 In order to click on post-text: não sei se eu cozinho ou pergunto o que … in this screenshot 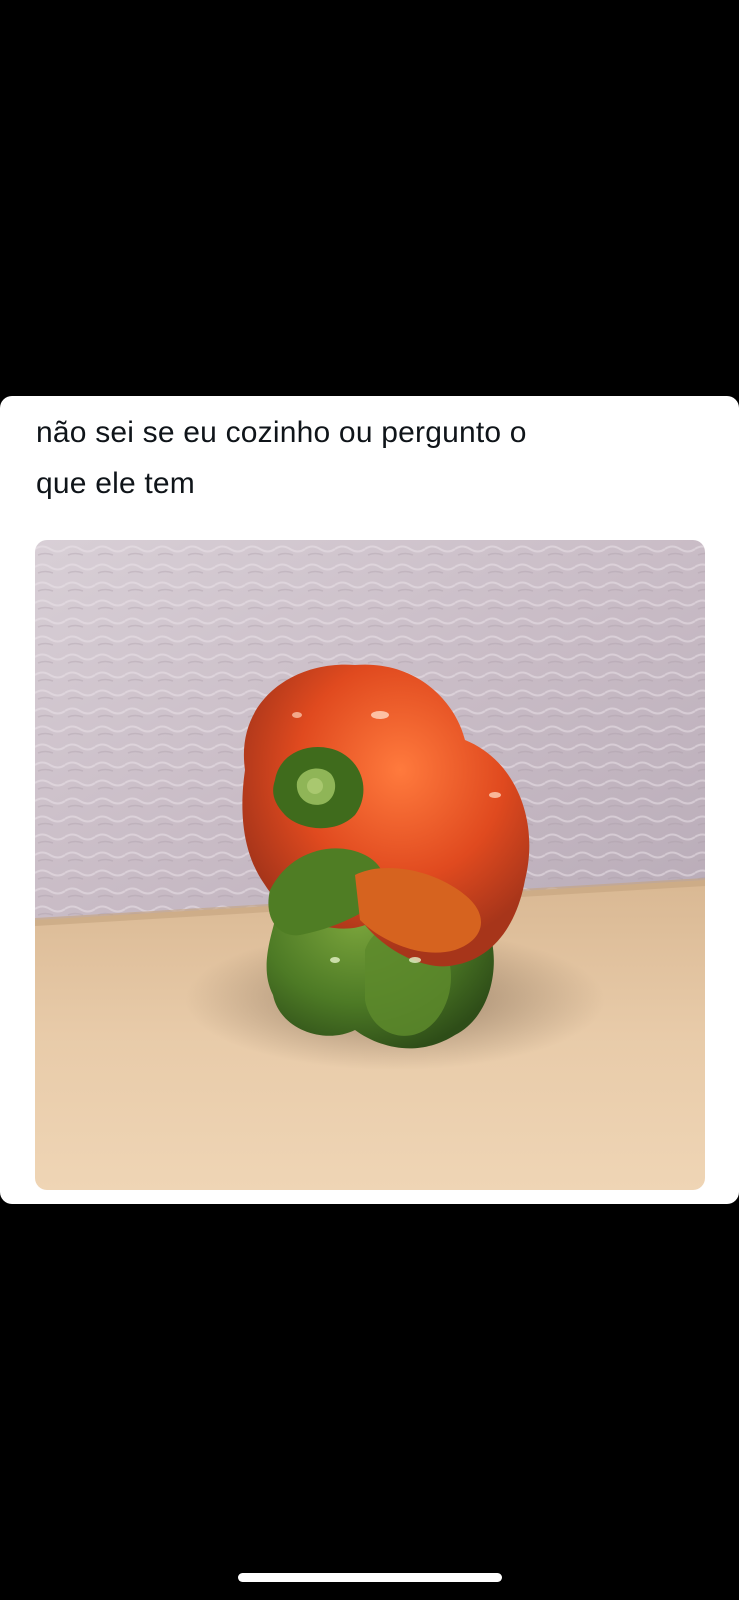, I will do `click(281, 458)`.